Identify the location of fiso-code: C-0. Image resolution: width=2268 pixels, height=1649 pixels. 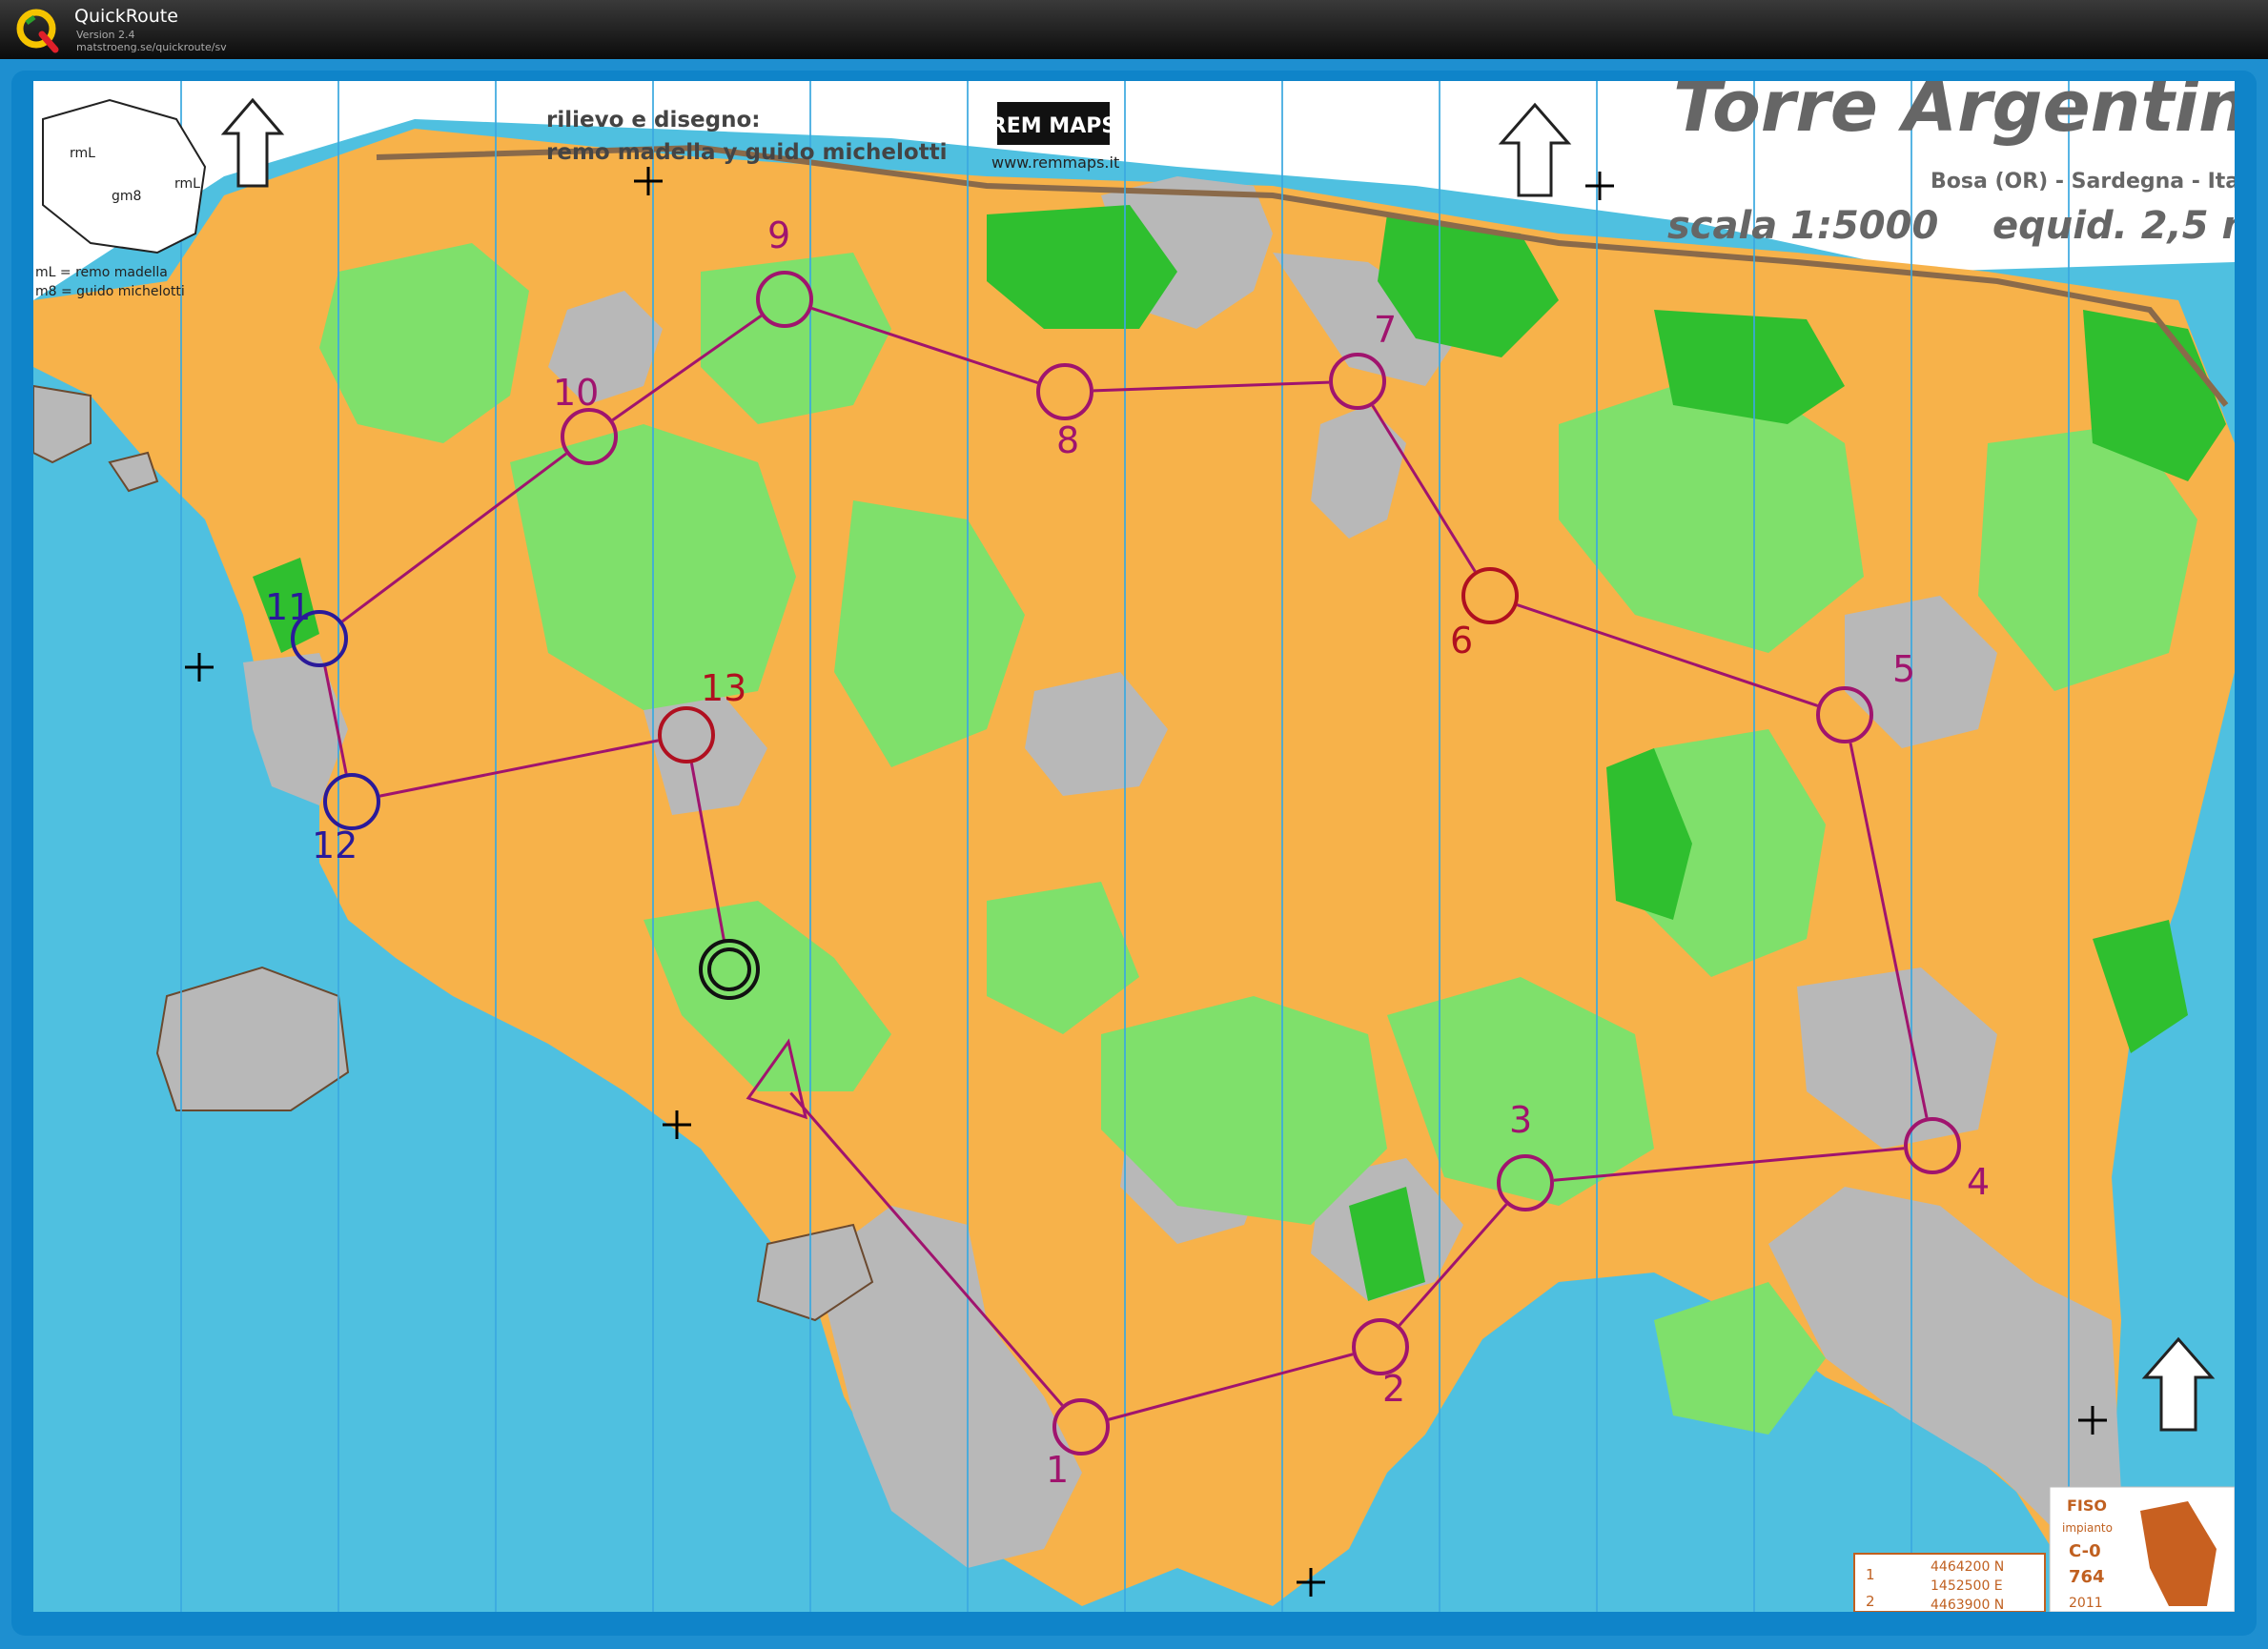
(2085, 1551).